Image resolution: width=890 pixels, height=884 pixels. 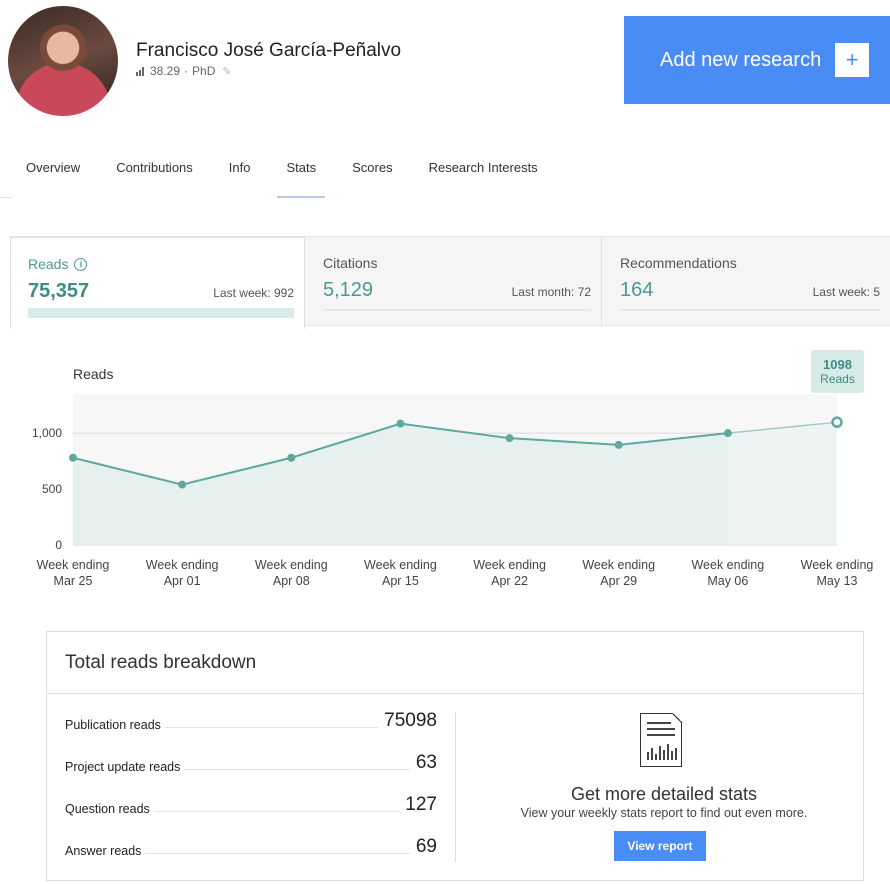 I want to click on profile-degree: PhD, so click(x=204, y=71).